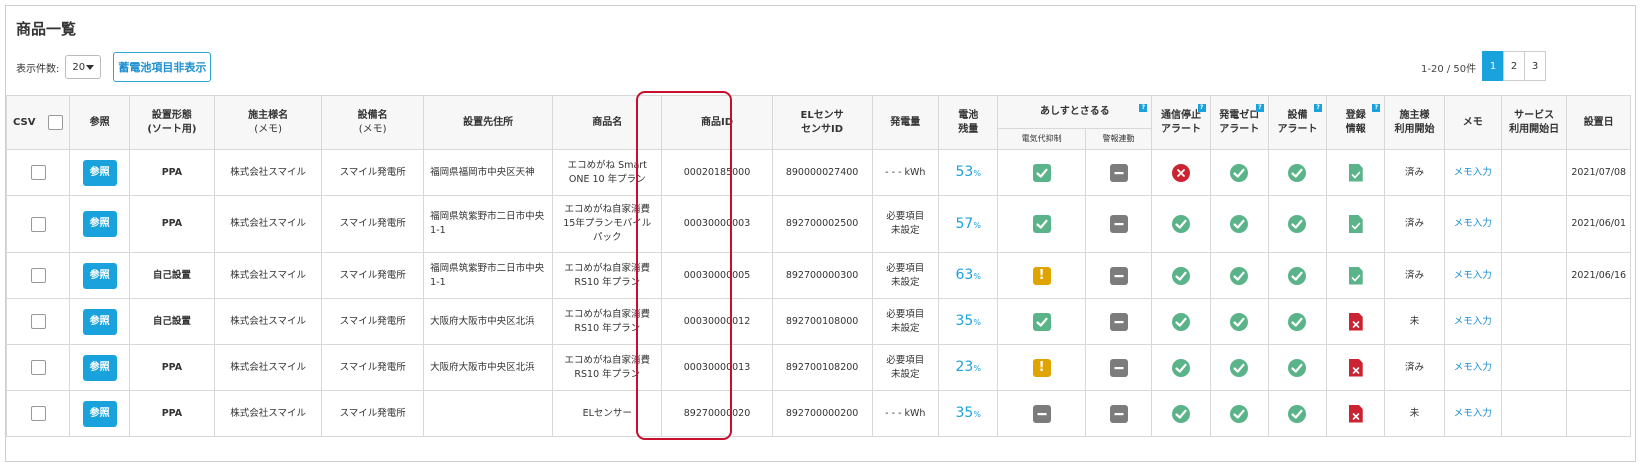 The image size is (1642, 467). I want to click on column-header-ref: 参照, so click(99, 122).